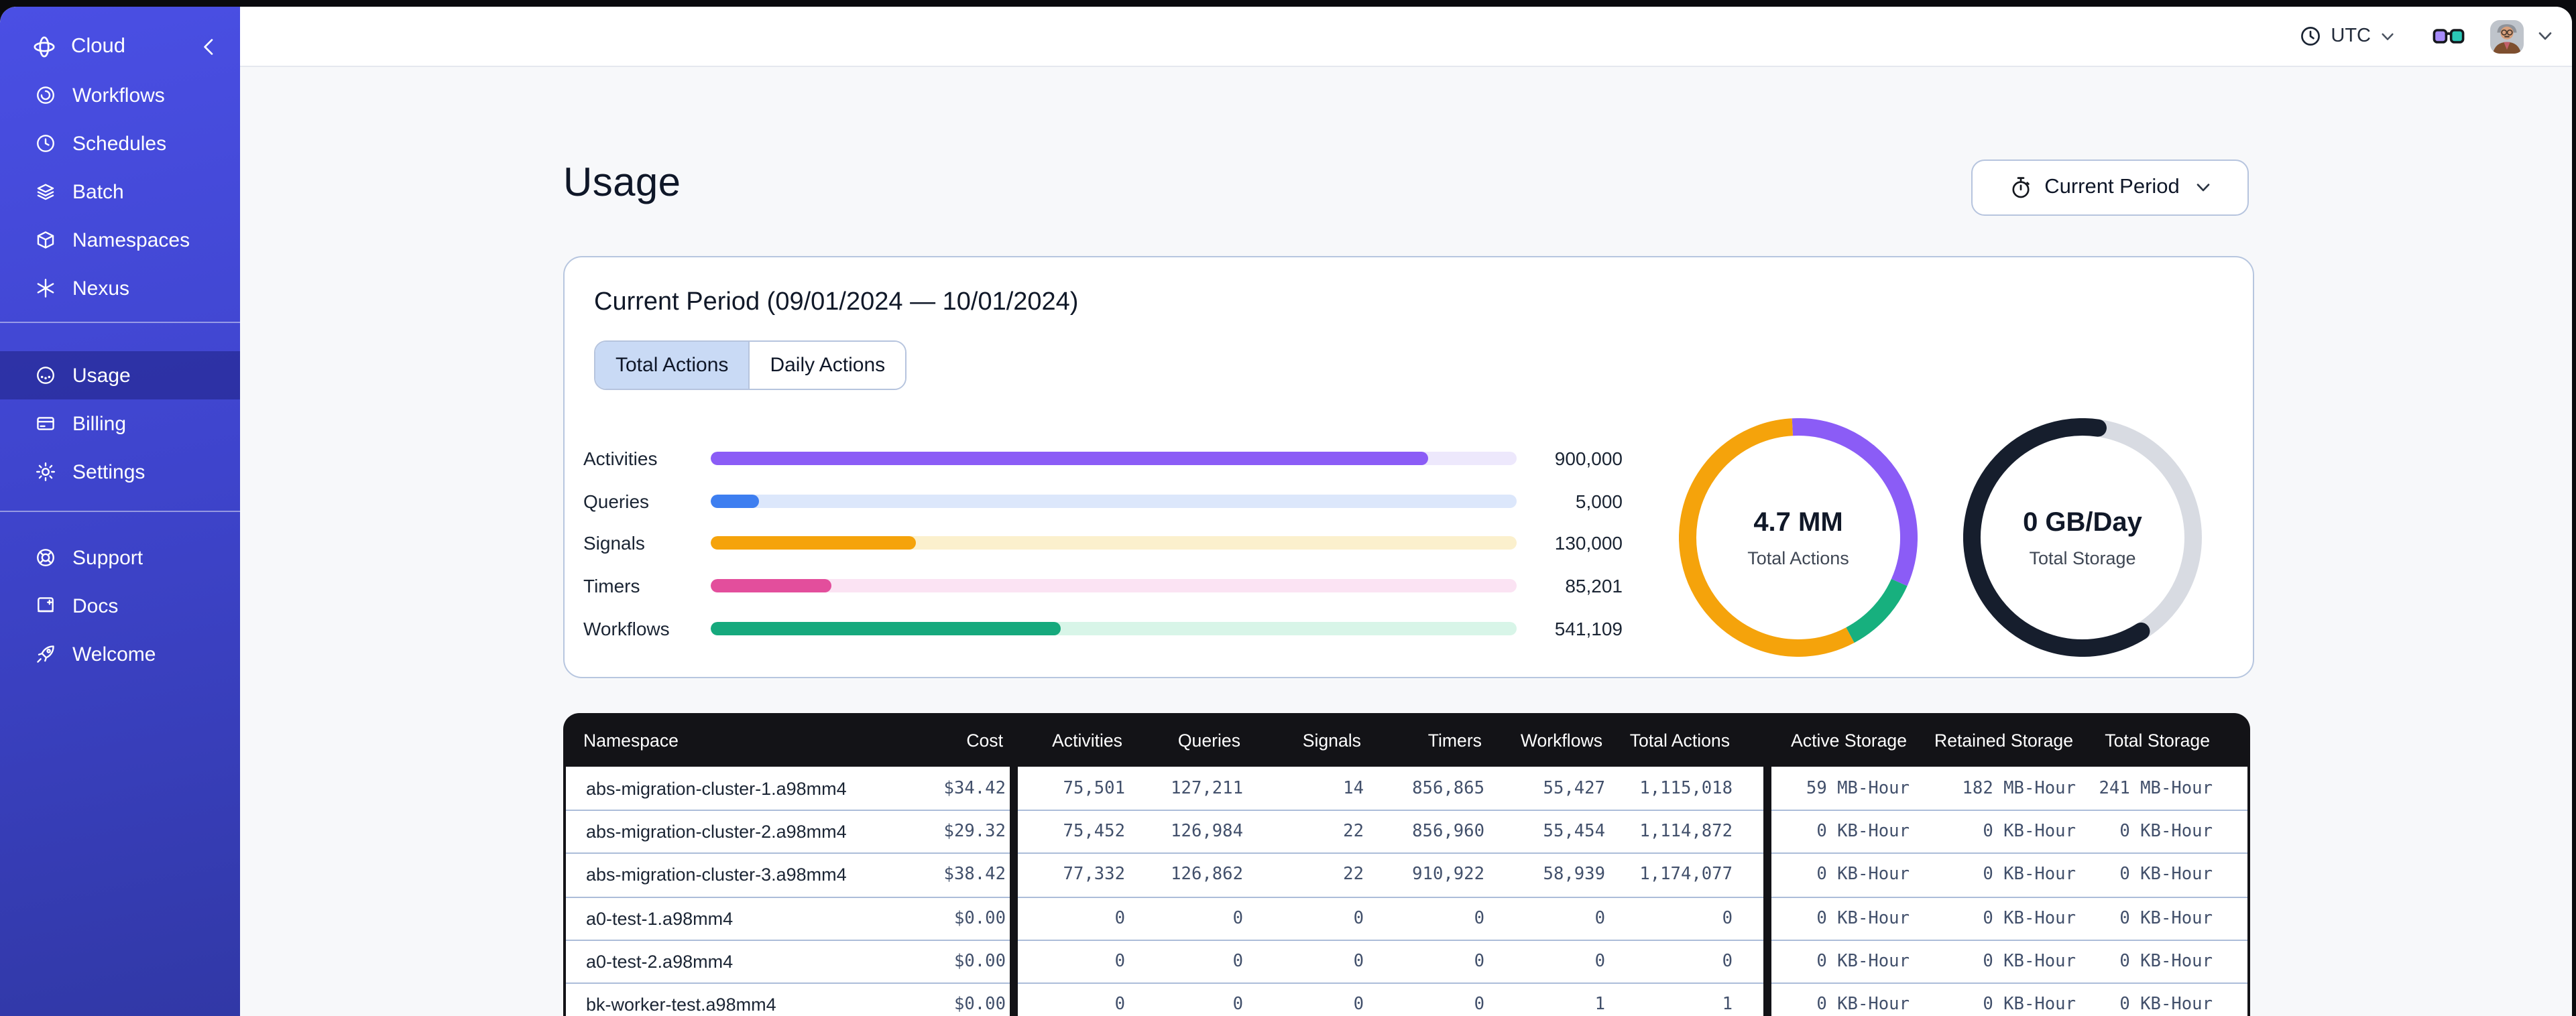 This screenshot has height=1016, width=2576. I want to click on donut-center: 4.7 MM Total Actions, so click(1798, 537).